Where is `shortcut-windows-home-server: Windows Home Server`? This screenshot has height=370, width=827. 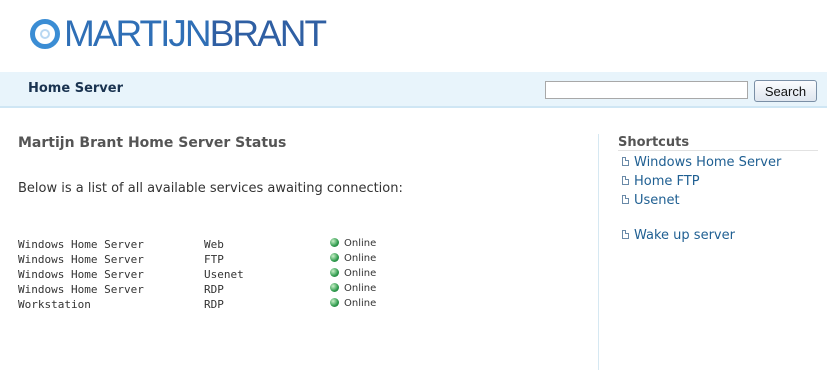 shortcut-windows-home-server: Windows Home Server is located at coordinates (701, 162).